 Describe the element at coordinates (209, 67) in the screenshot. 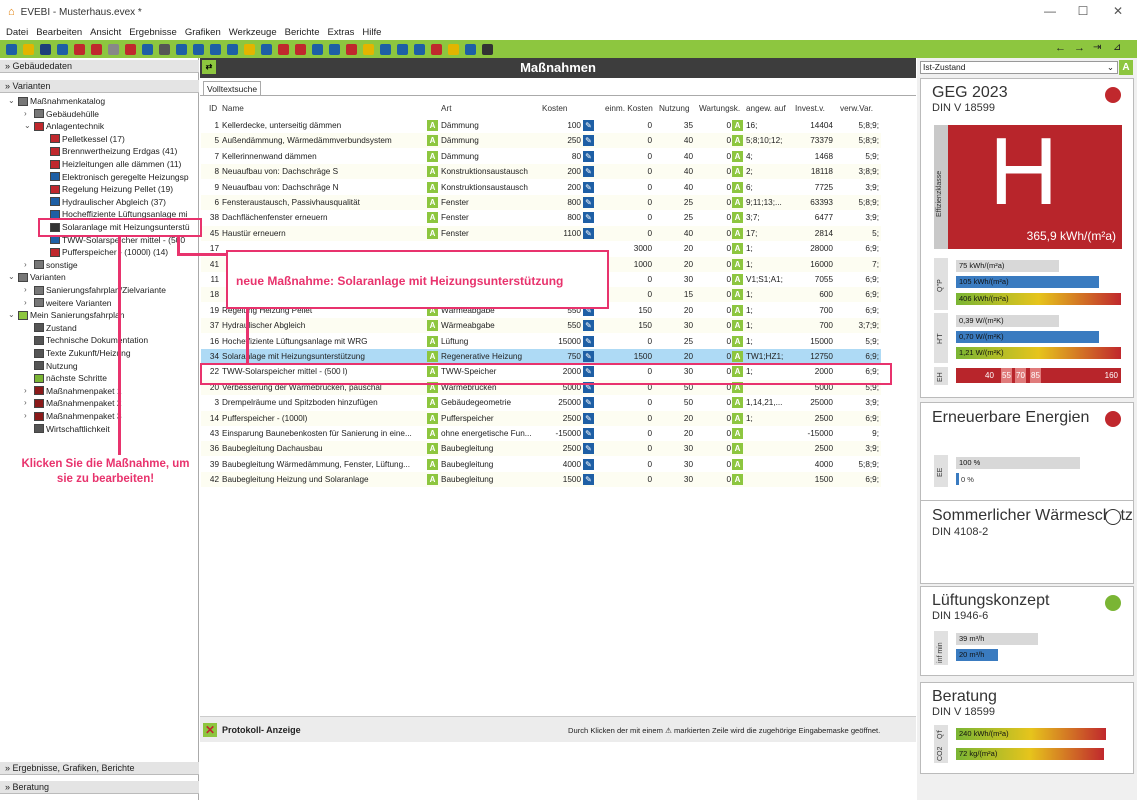

I see `collapse-icon: ⇄` at that location.